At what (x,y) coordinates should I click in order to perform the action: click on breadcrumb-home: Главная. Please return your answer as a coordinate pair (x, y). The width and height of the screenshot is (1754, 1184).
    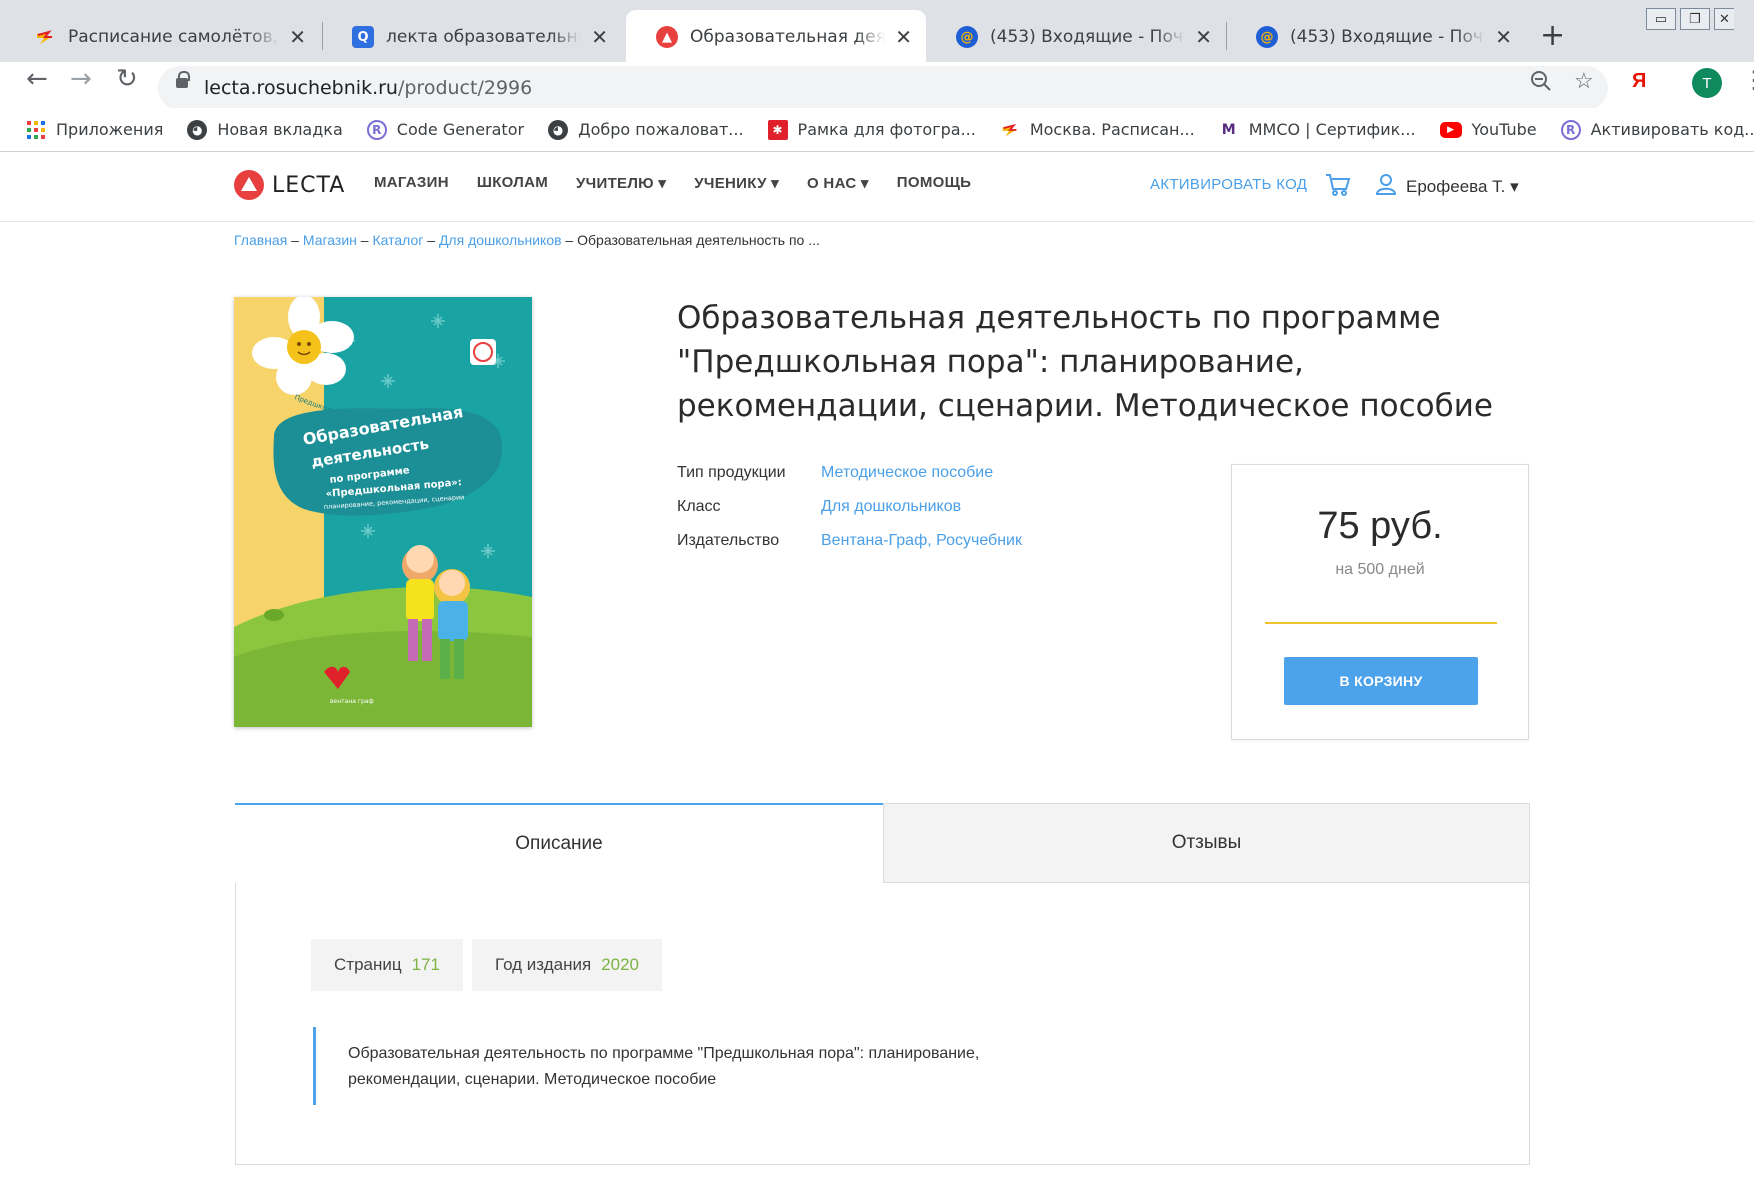
    Looking at the image, I should click on (260, 240).